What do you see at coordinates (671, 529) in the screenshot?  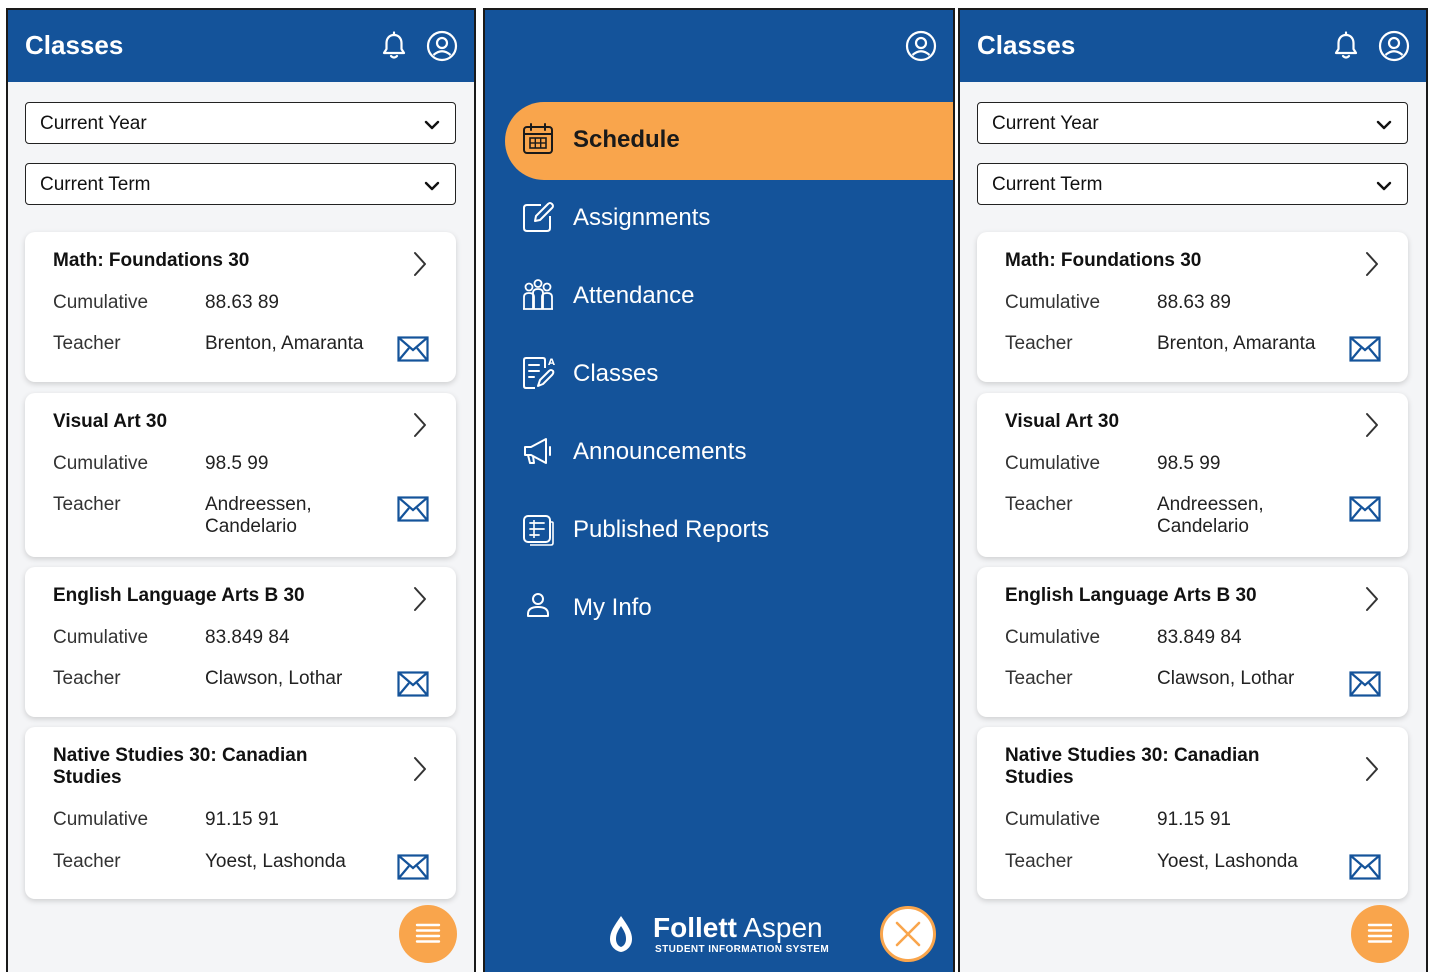 I see `menu-item-label: Published Reports` at bounding box center [671, 529].